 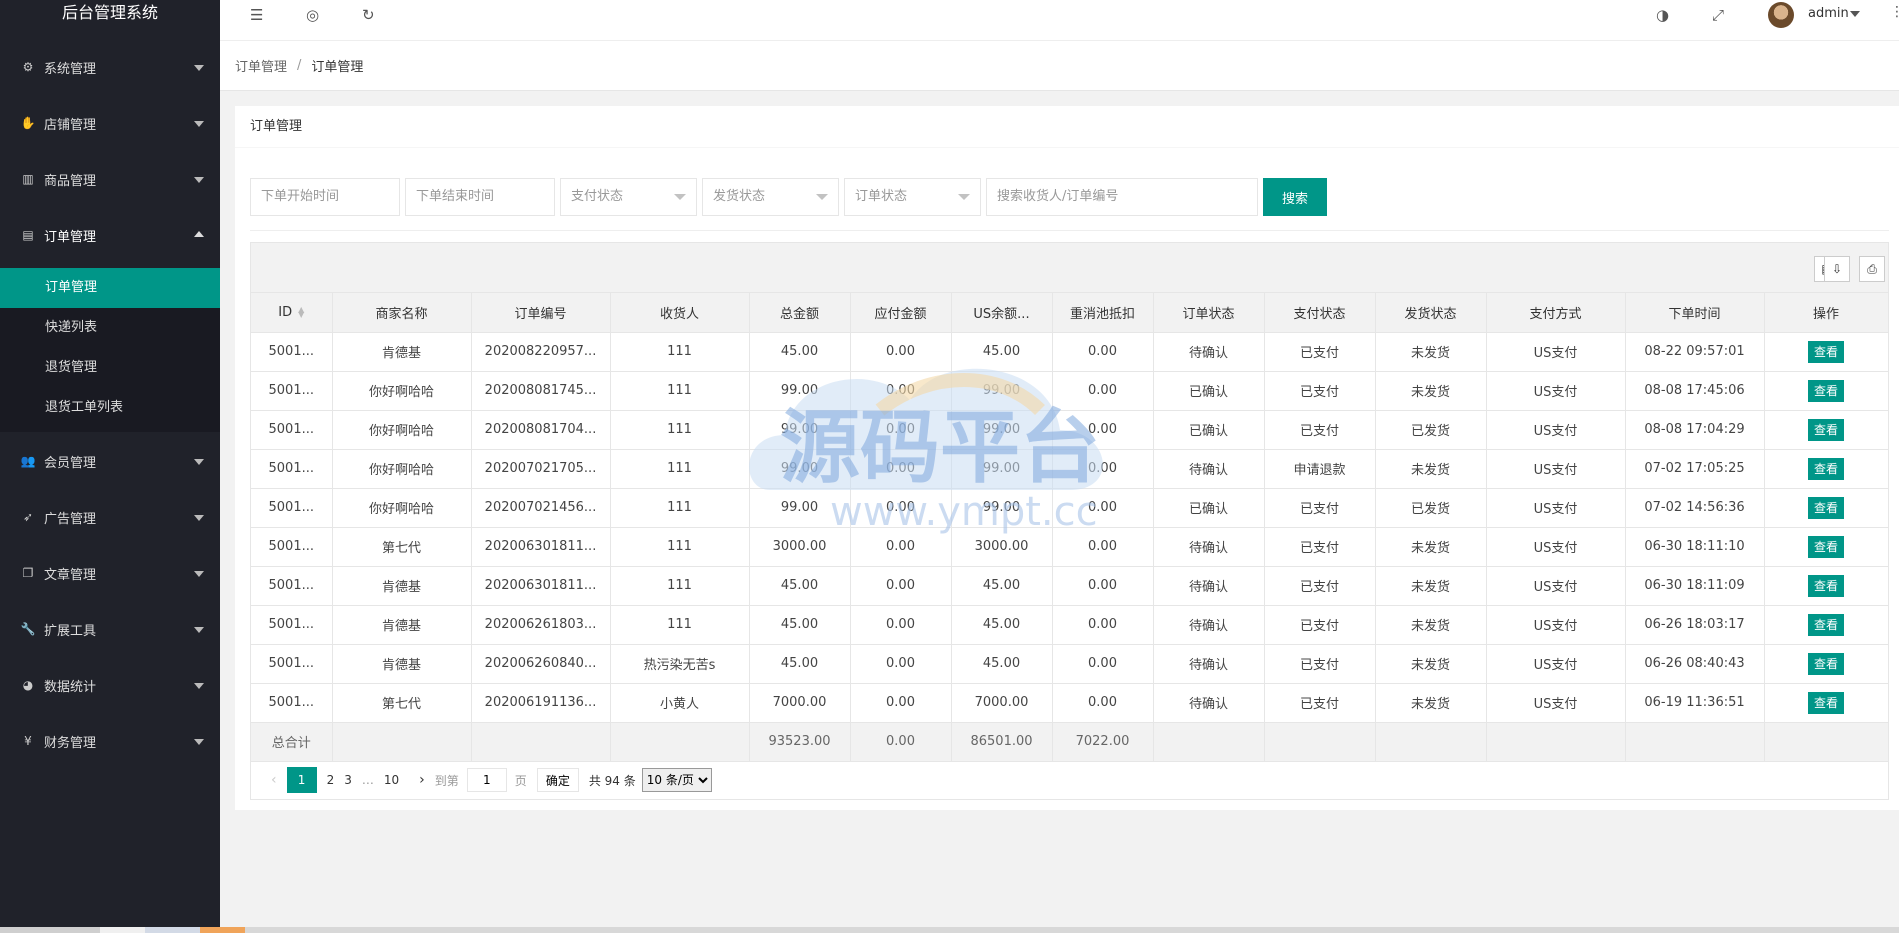 I want to click on cell-pay-status: 已支付, so click(x=1320, y=625).